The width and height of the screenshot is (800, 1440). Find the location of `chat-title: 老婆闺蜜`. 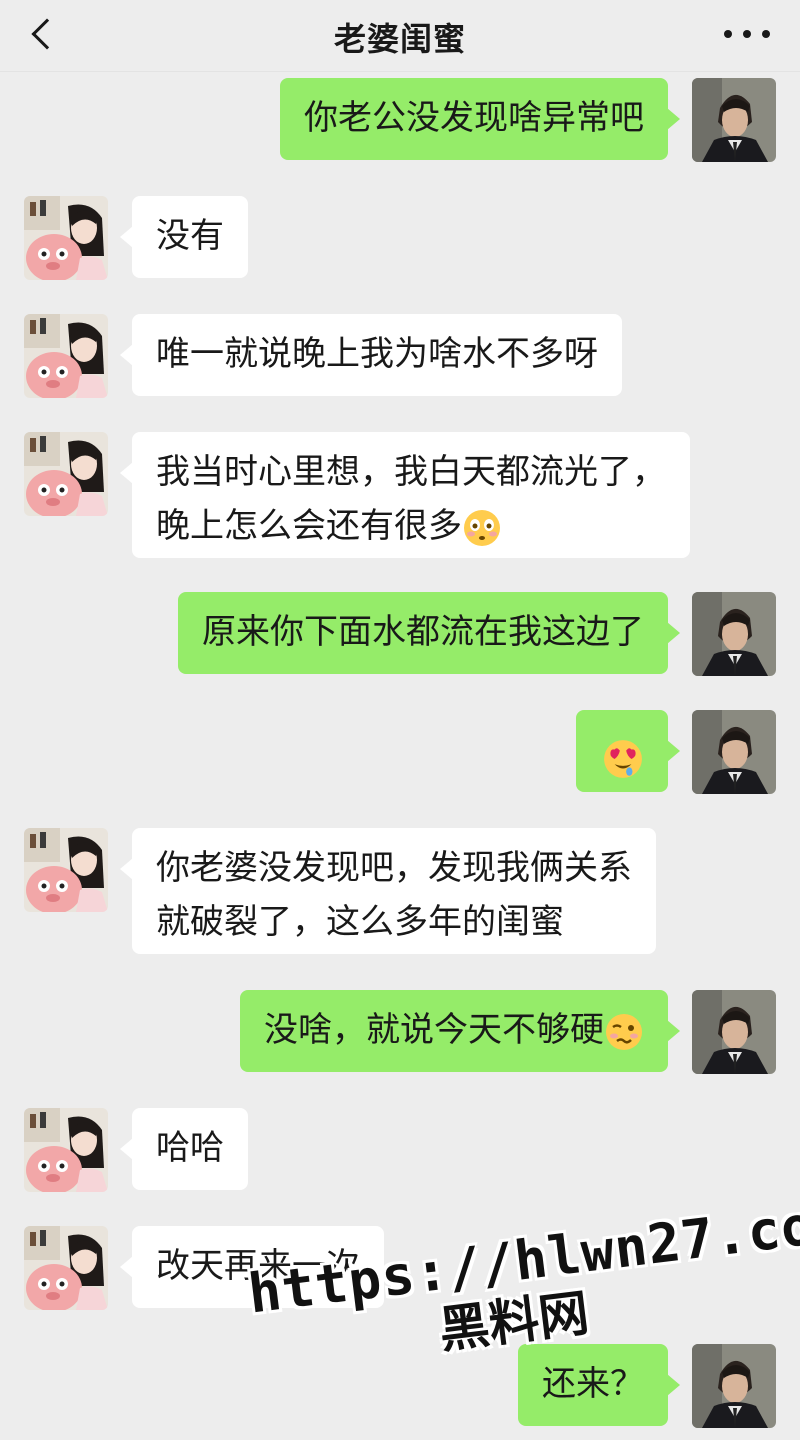

chat-title: 老婆闺蜜 is located at coordinates (399, 39).